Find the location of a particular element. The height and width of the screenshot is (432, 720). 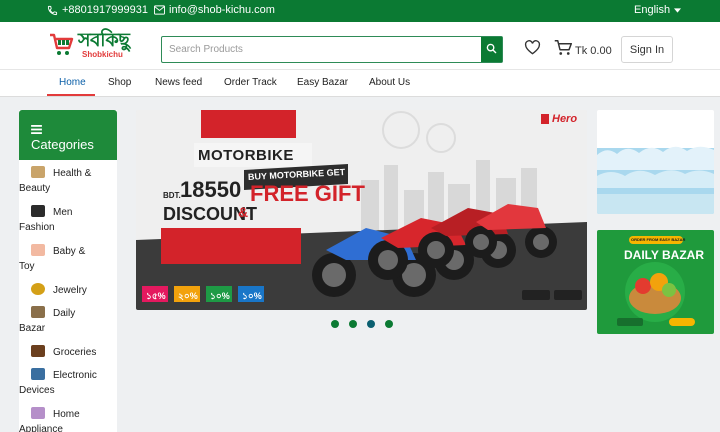

beauty-icon is located at coordinates (38, 172).